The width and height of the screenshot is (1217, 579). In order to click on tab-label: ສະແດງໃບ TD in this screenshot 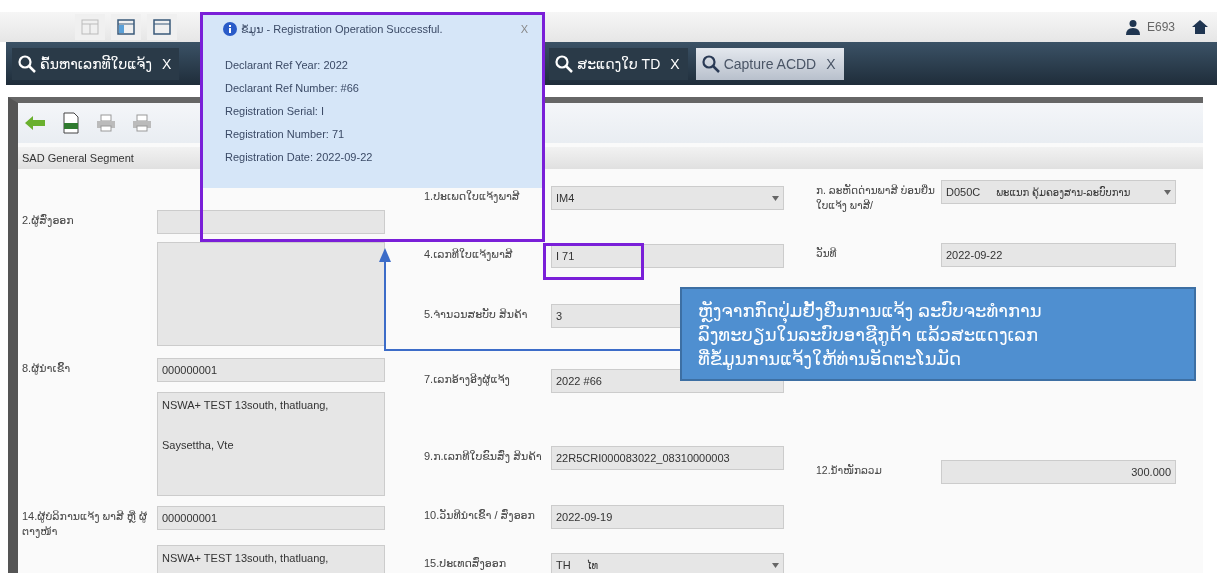, I will do `click(619, 63)`.